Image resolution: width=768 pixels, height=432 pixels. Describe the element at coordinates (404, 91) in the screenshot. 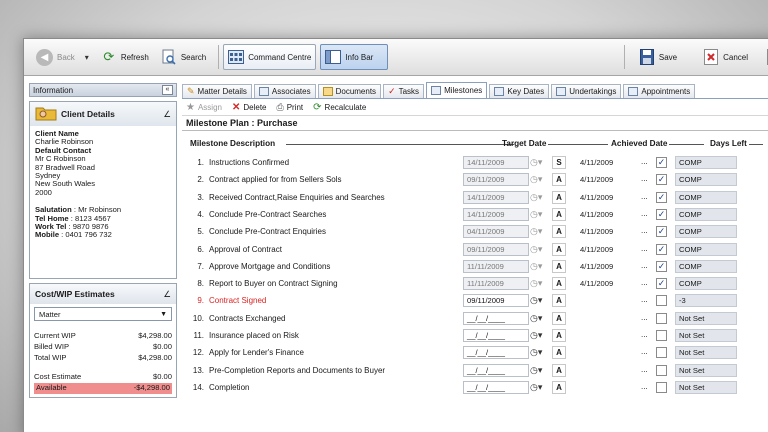

I see `tab-tasks: ✓ Tasks` at that location.